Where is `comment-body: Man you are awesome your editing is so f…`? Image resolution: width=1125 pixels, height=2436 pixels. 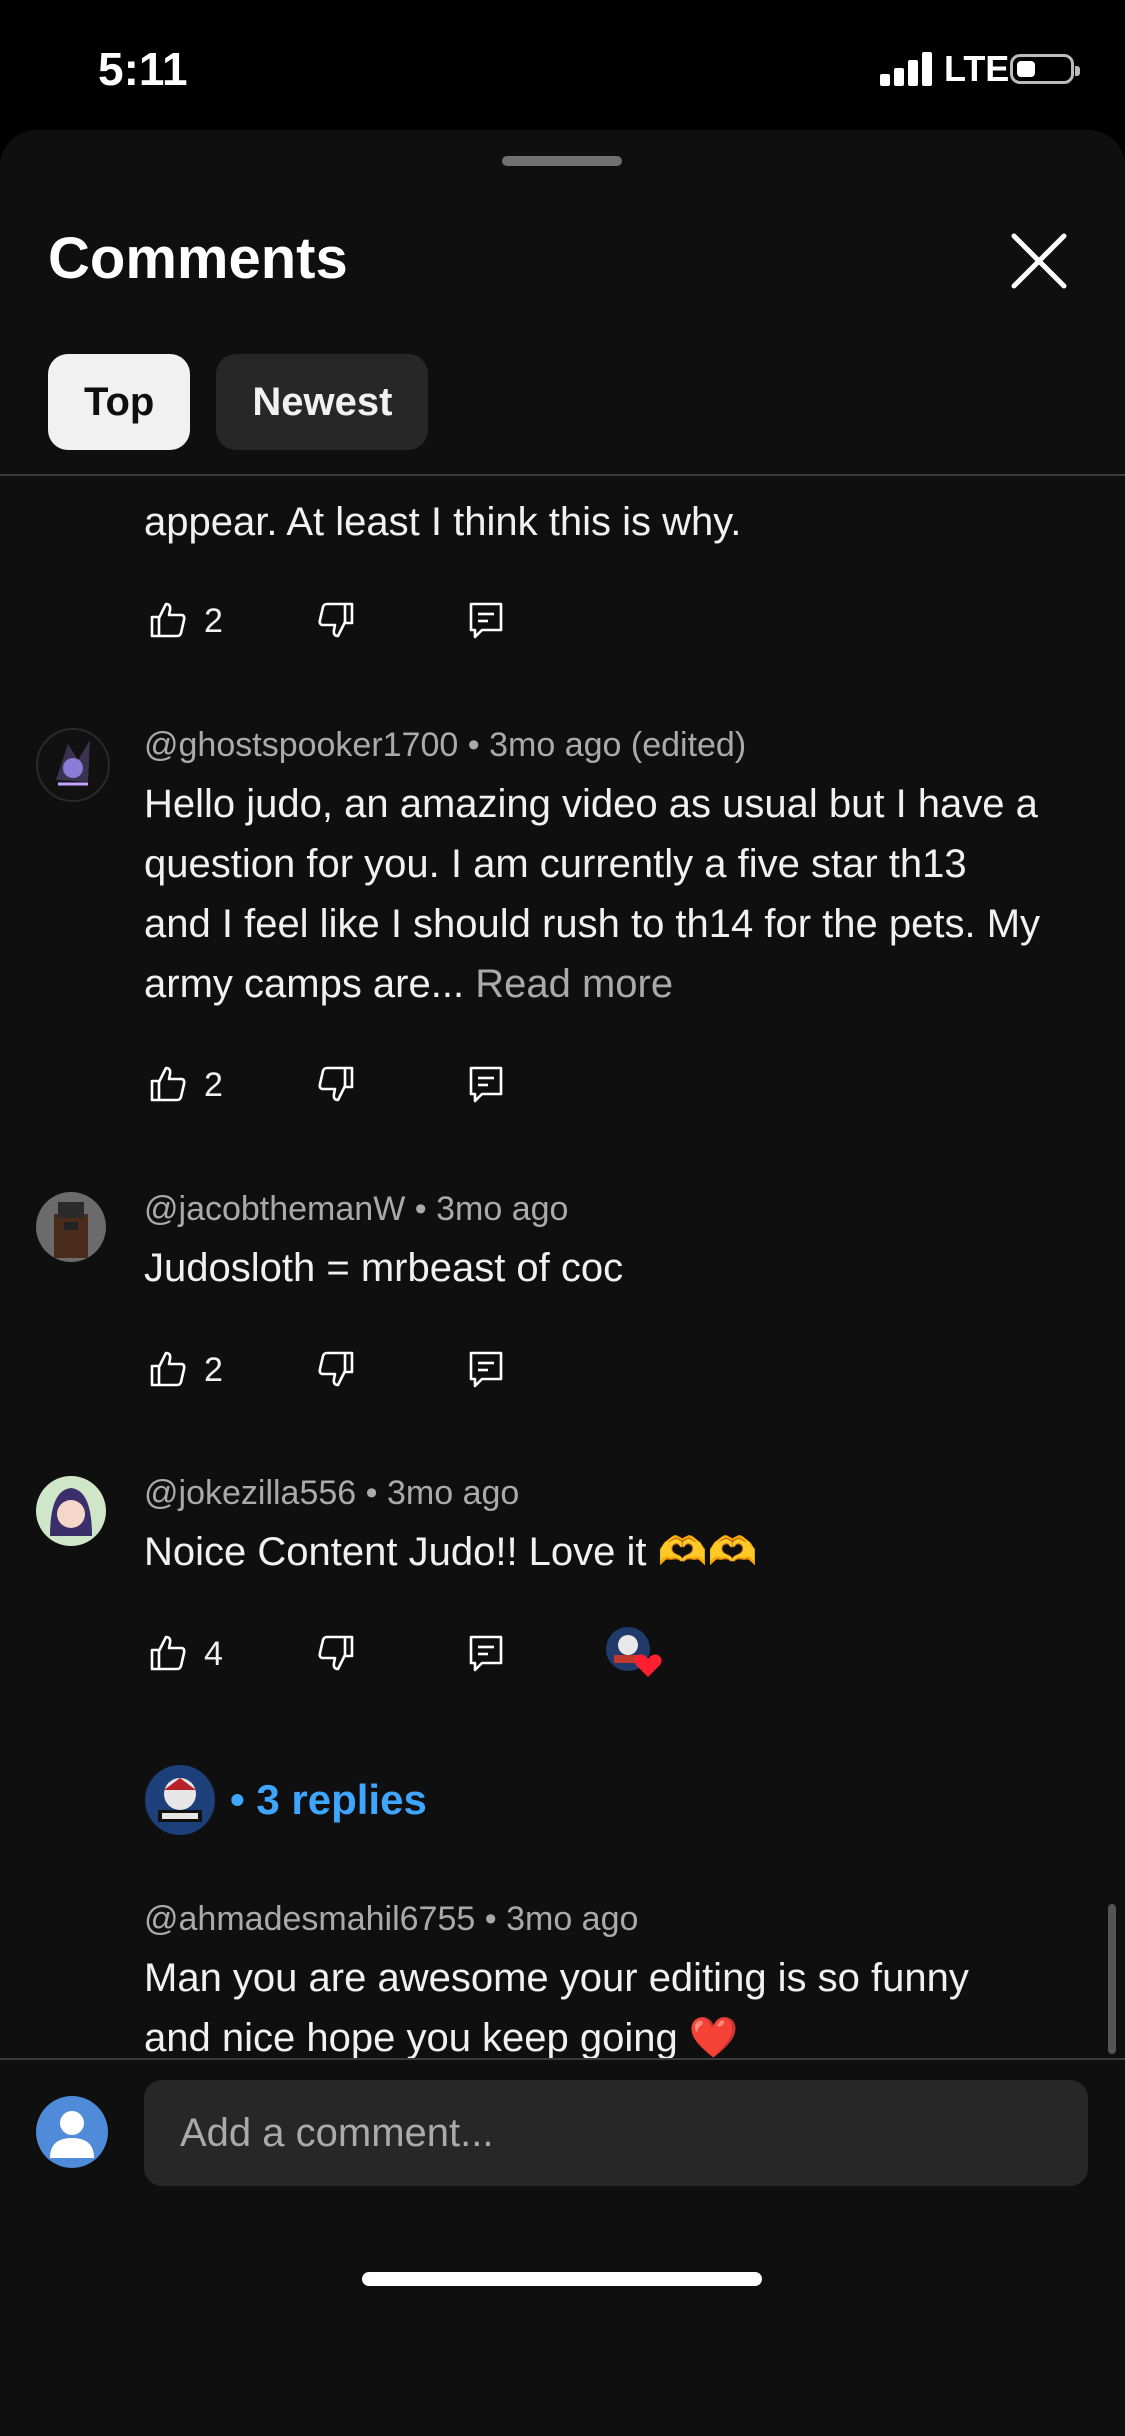
comment-body: Man you are awesome your editing is so f… is located at coordinates (556, 2007).